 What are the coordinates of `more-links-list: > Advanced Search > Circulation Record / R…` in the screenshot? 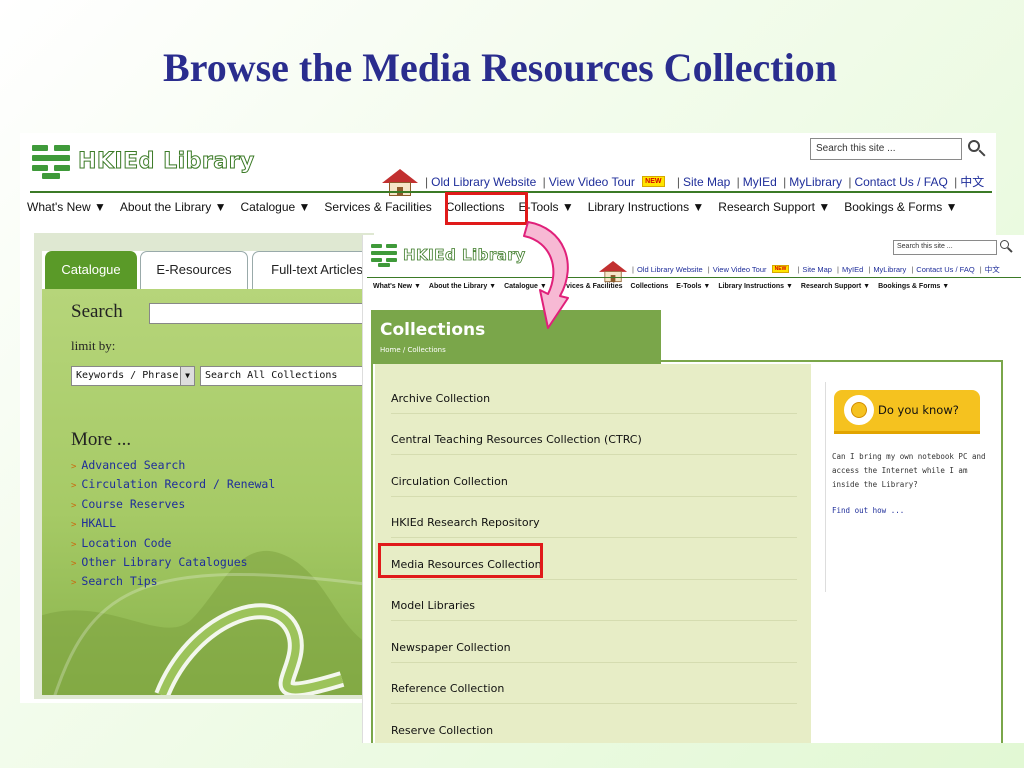 It's located at (173, 525).